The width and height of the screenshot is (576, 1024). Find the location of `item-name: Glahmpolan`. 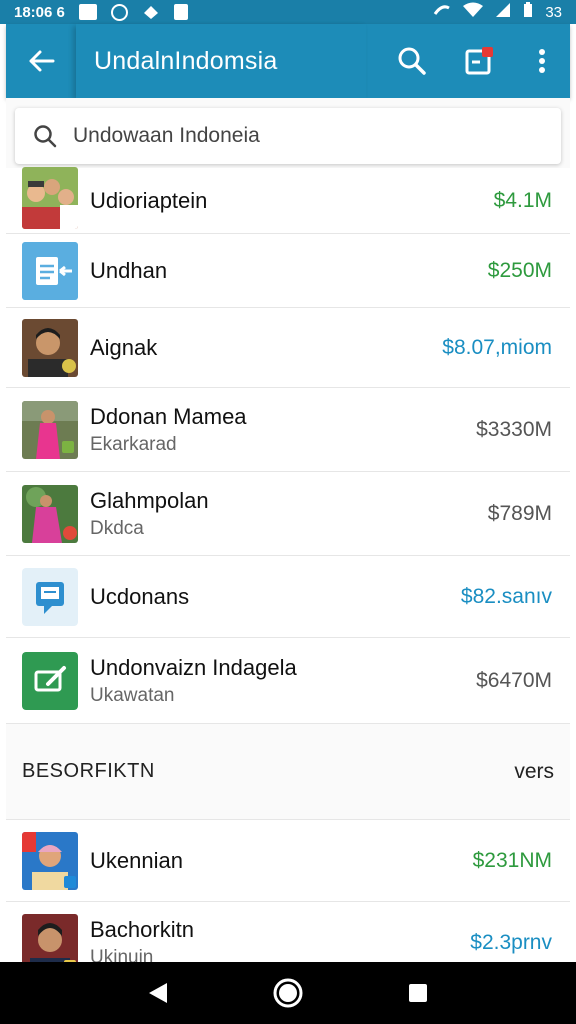

item-name: Glahmpolan is located at coordinates (149, 500).